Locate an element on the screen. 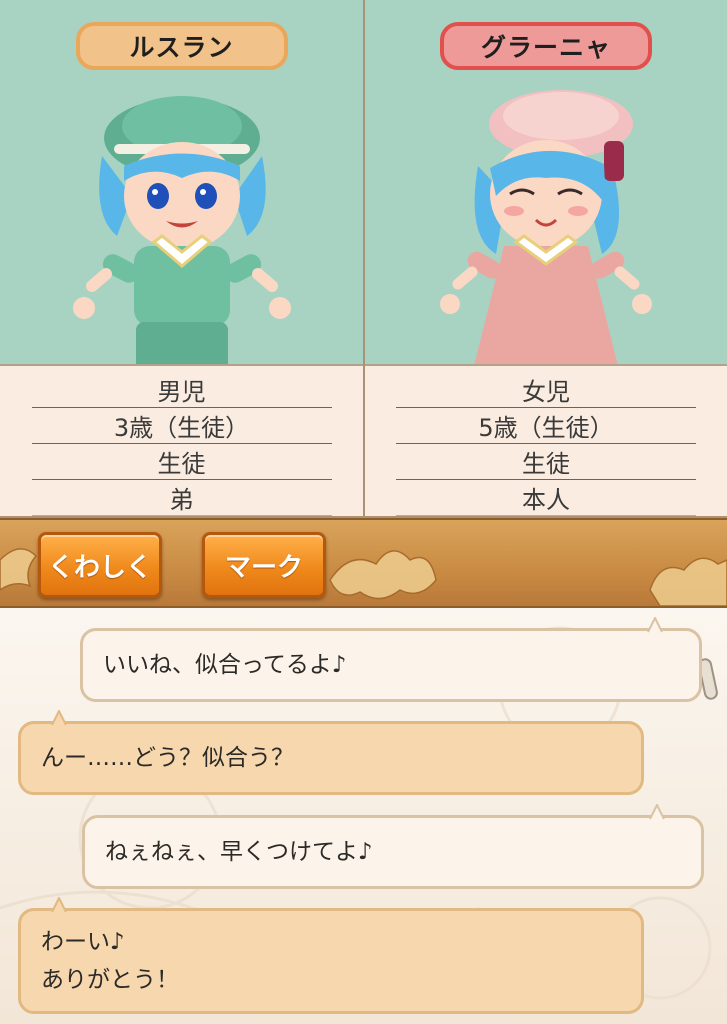  character-info-table: 男児 3歳（生徒） 生徒 弟 is located at coordinates (181, 441).